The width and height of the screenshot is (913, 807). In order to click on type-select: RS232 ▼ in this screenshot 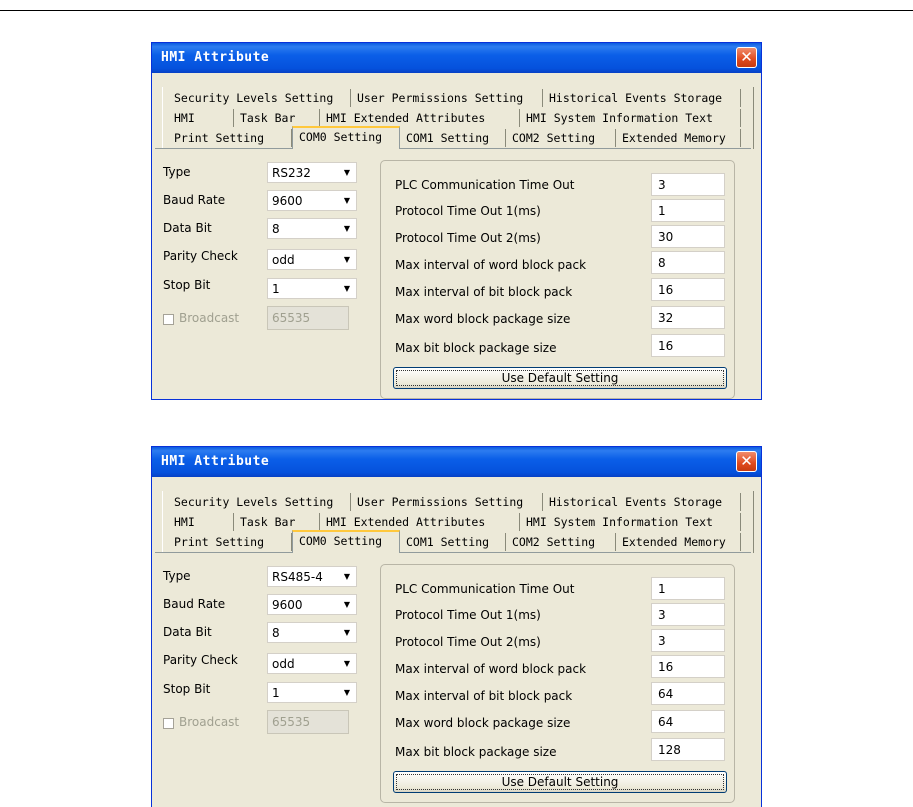, I will do `click(312, 172)`.